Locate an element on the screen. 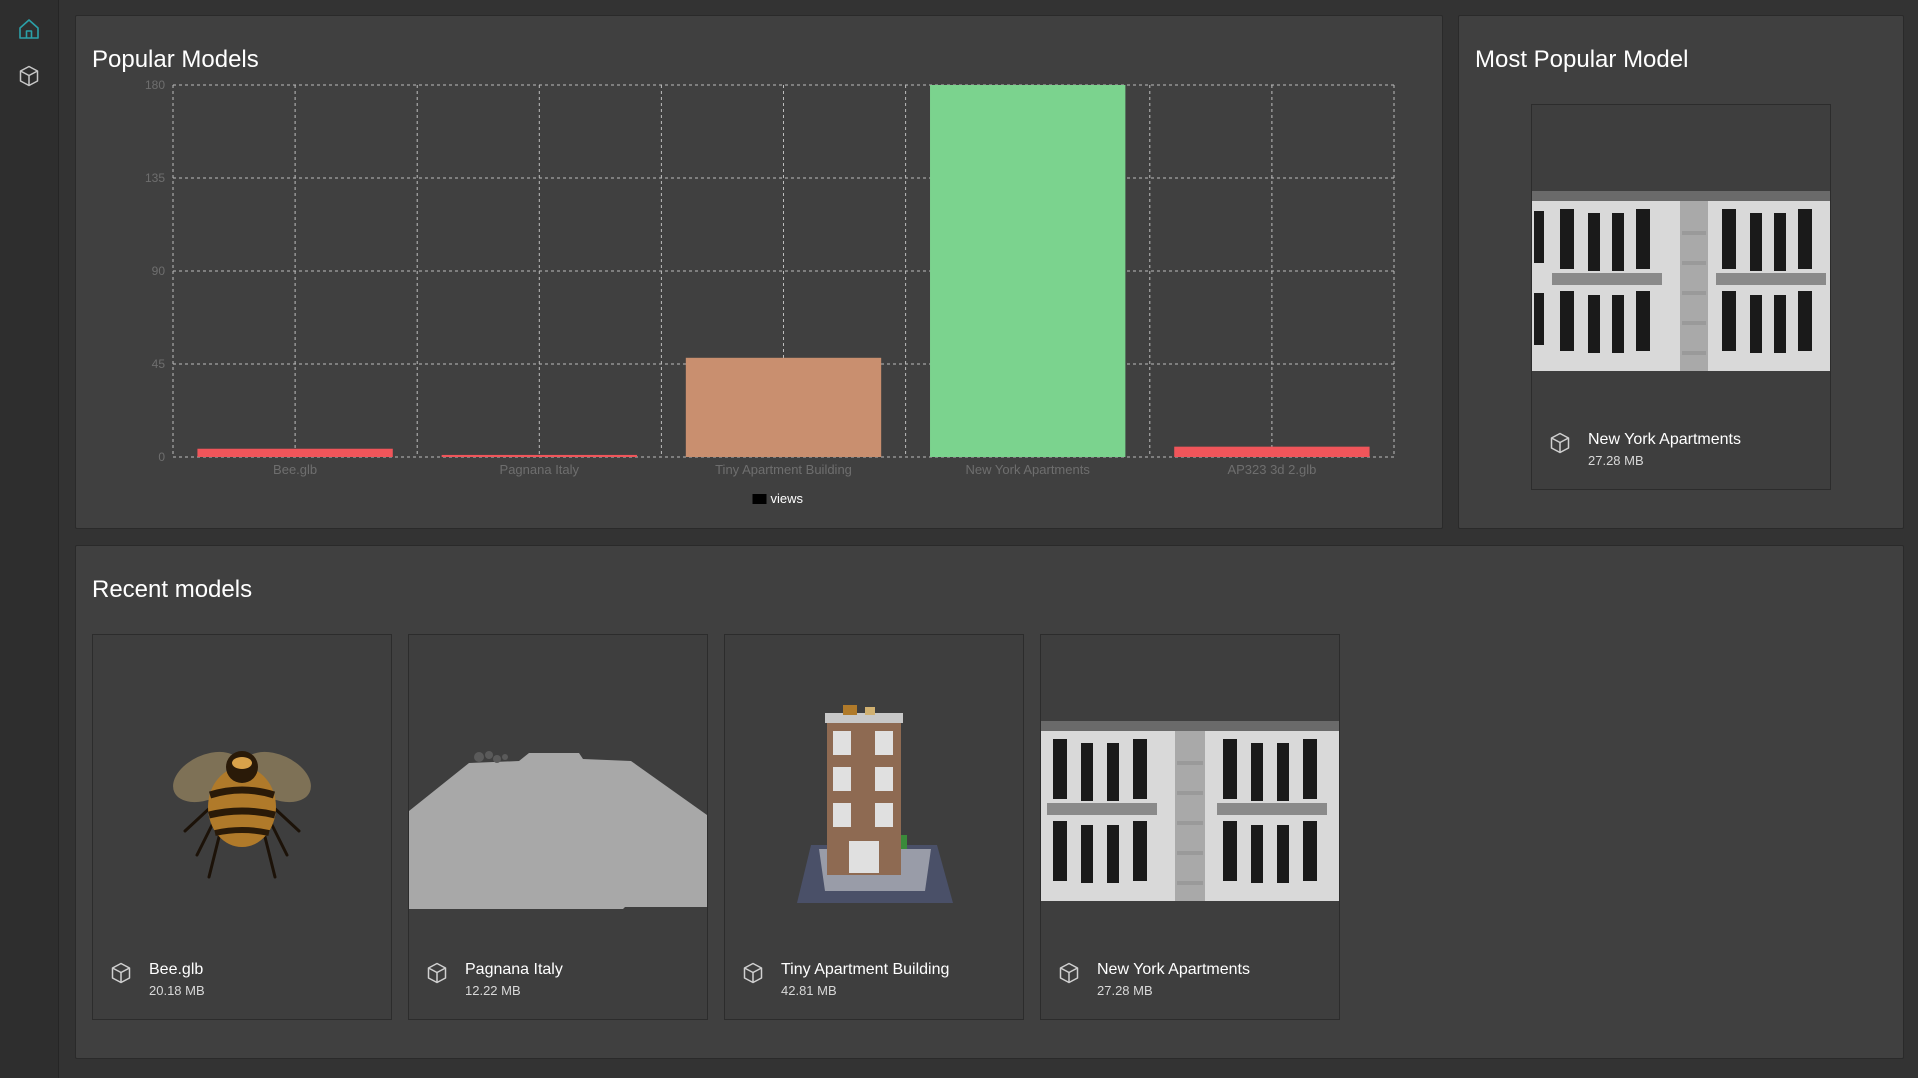 This screenshot has height=1078, width=1918. model-thumbnail-tiny-apartment-building is located at coordinates (874, 784).